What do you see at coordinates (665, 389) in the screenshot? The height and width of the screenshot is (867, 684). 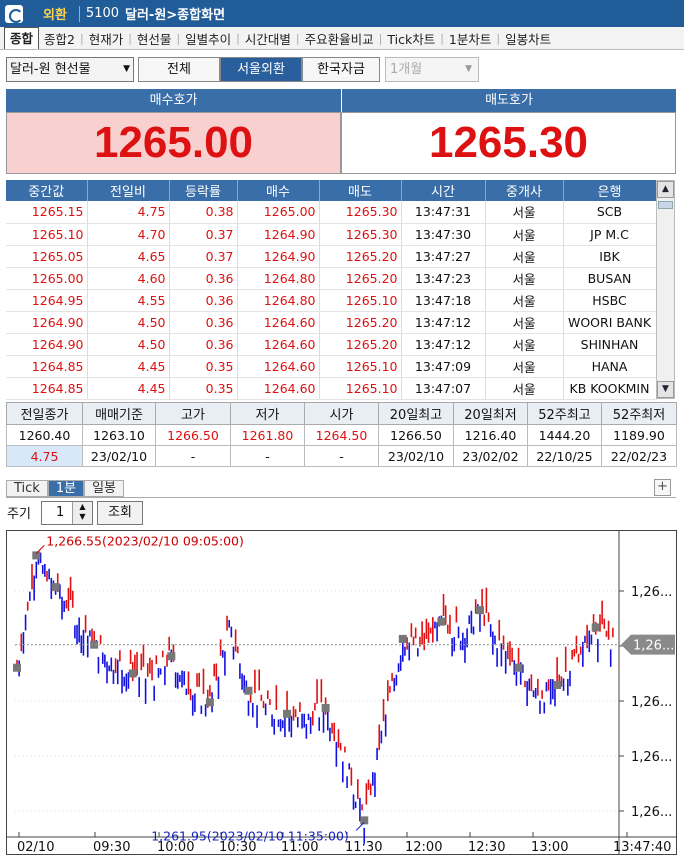 I see `scroll-down-icon: ▼` at bounding box center [665, 389].